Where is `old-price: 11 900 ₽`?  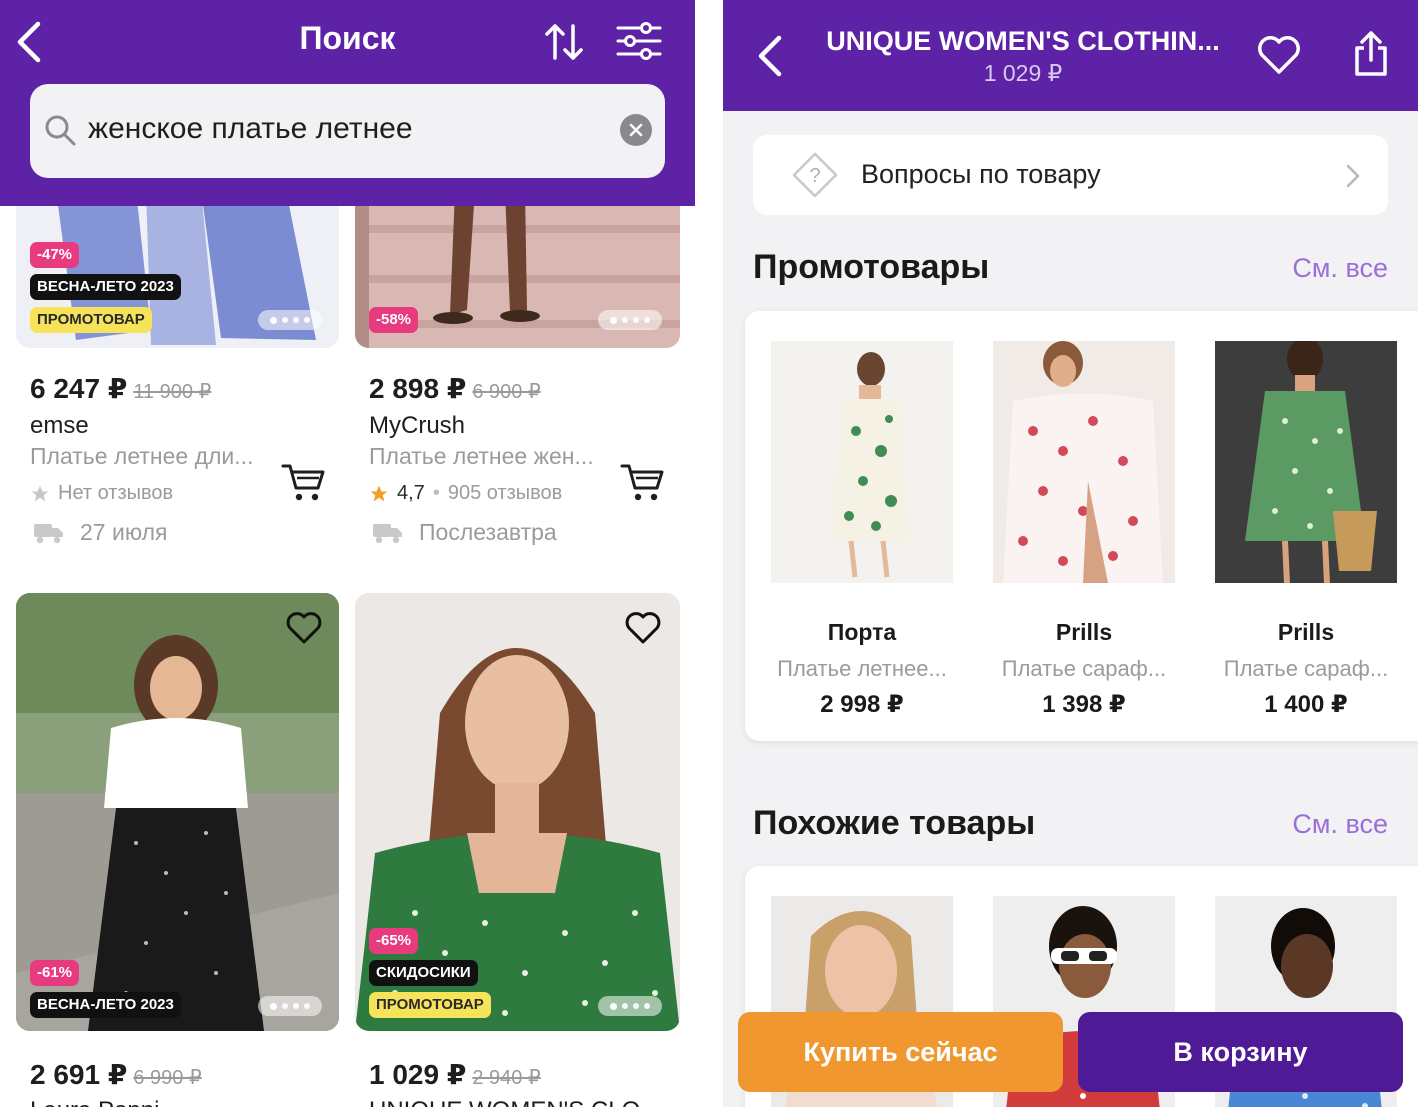
old-price: 11 900 ₽ is located at coordinates (172, 392).